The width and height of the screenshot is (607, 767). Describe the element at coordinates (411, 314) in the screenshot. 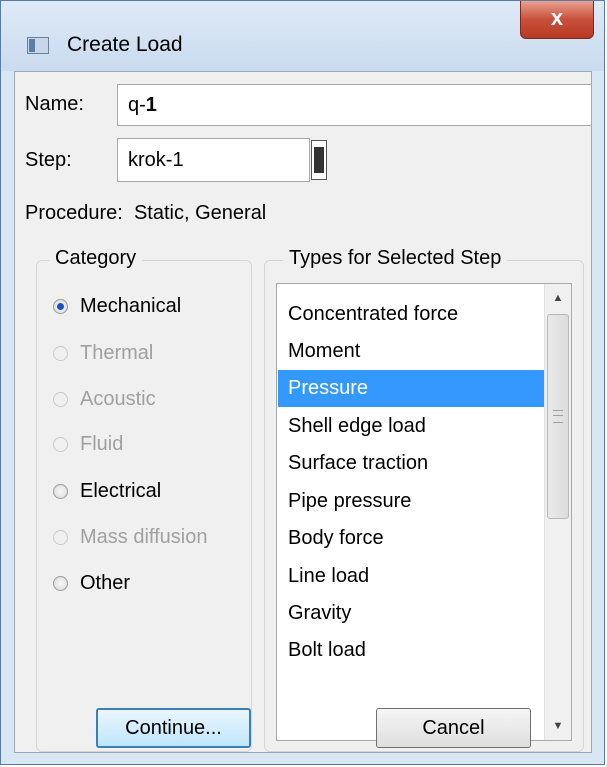

I see `list-item-concentrated-force: Concentrated force` at that location.